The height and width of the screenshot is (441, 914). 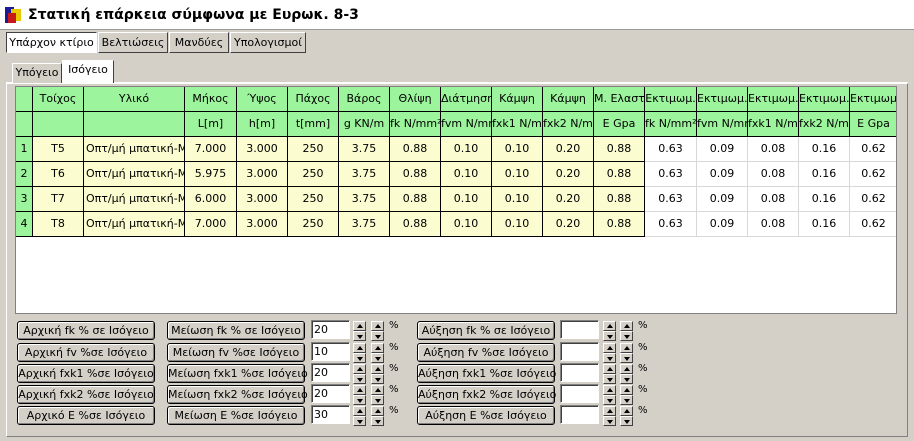 What do you see at coordinates (199, 42) in the screenshot?
I see `tab-jackets: Μανδύες` at bounding box center [199, 42].